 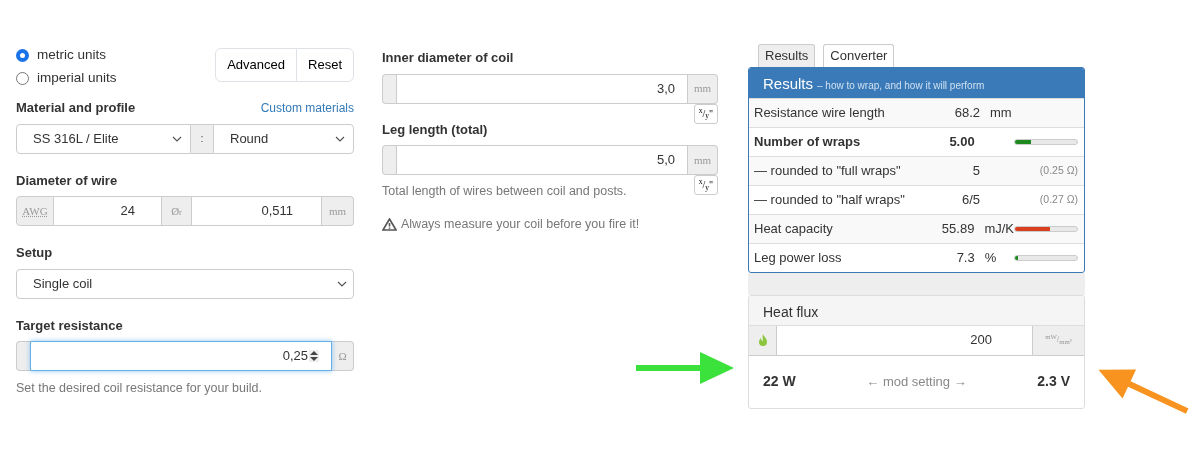 What do you see at coordinates (256, 65) in the screenshot?
I see `toolbar-button: Advanced` at bounding box center [256, 65].